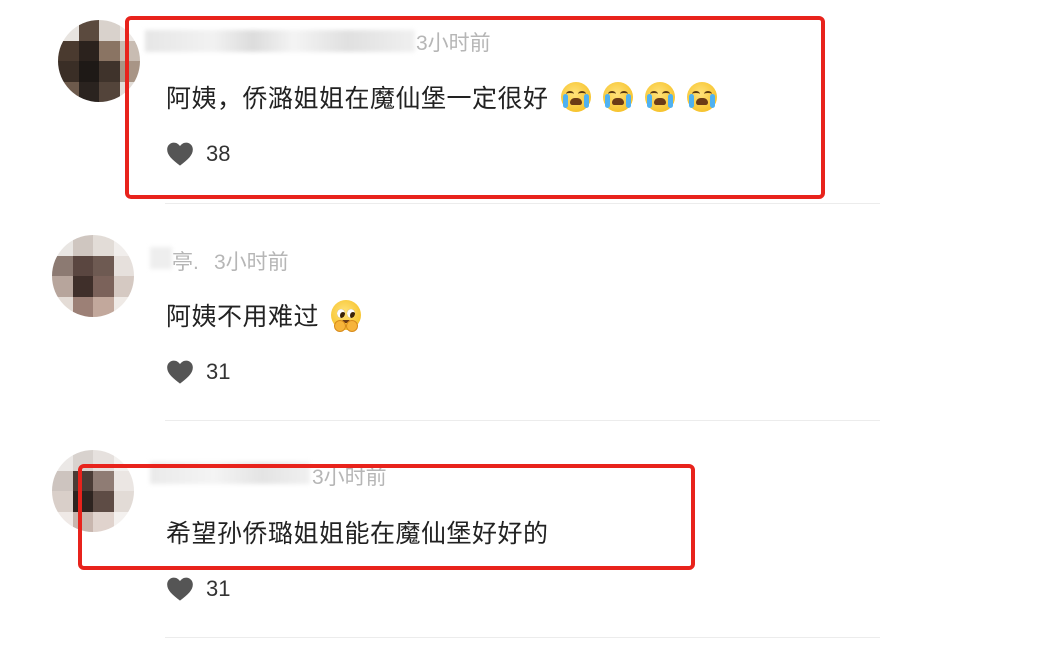 The image size is (1062, 645). I want to click on comment-text: 阿姨不用难过, so click(264, 315).